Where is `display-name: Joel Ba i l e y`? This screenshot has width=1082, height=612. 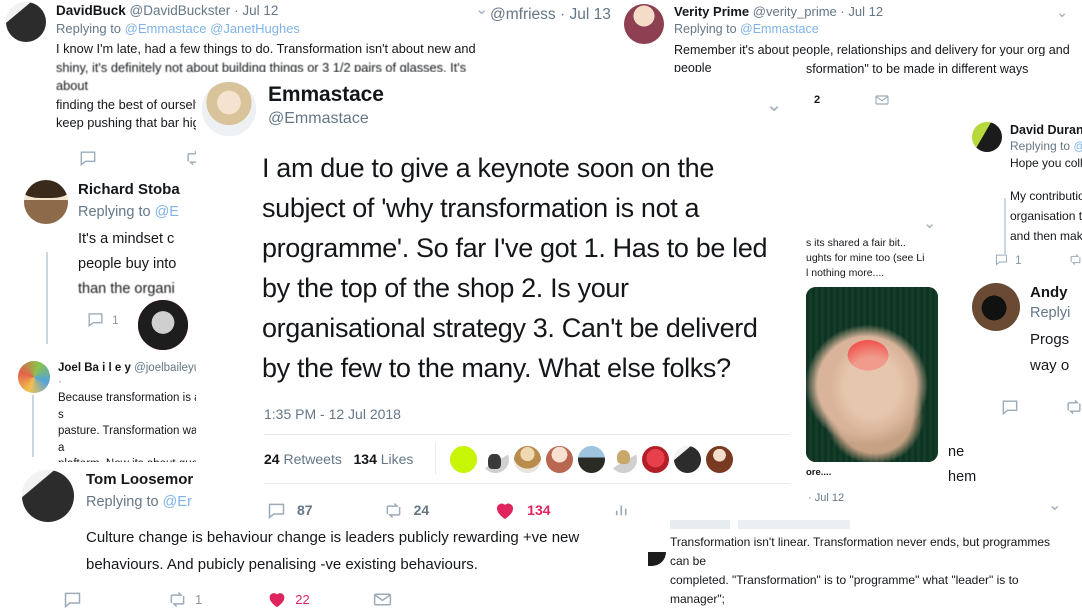 display-name: Joel Ba i l e y is located at coordinates (94, 368).